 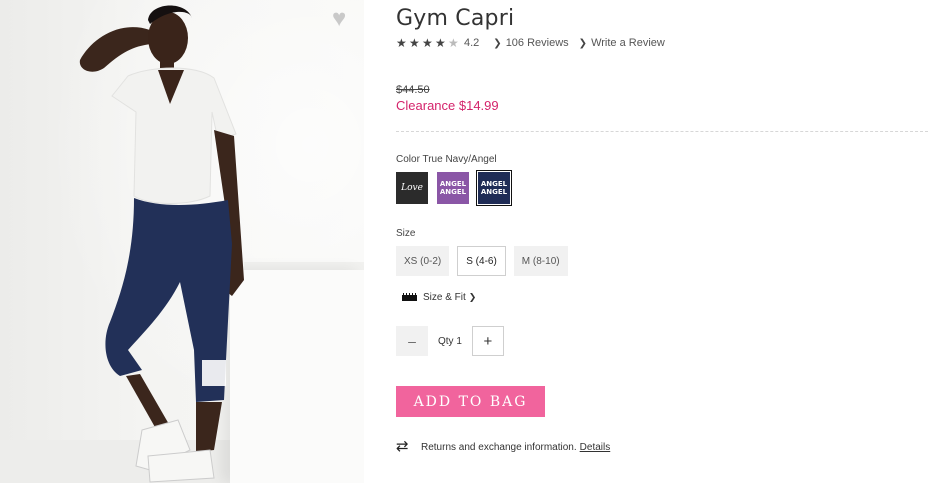 I want to click on reviews-link: 106 Reviews, so click(x=537, y=43).